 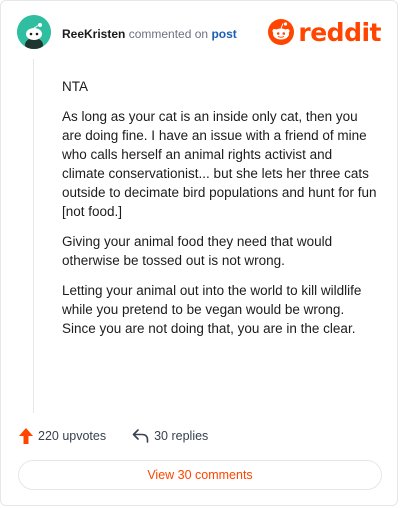 I want to click on snoo-avatar-icon, so click(x=34, y=32).